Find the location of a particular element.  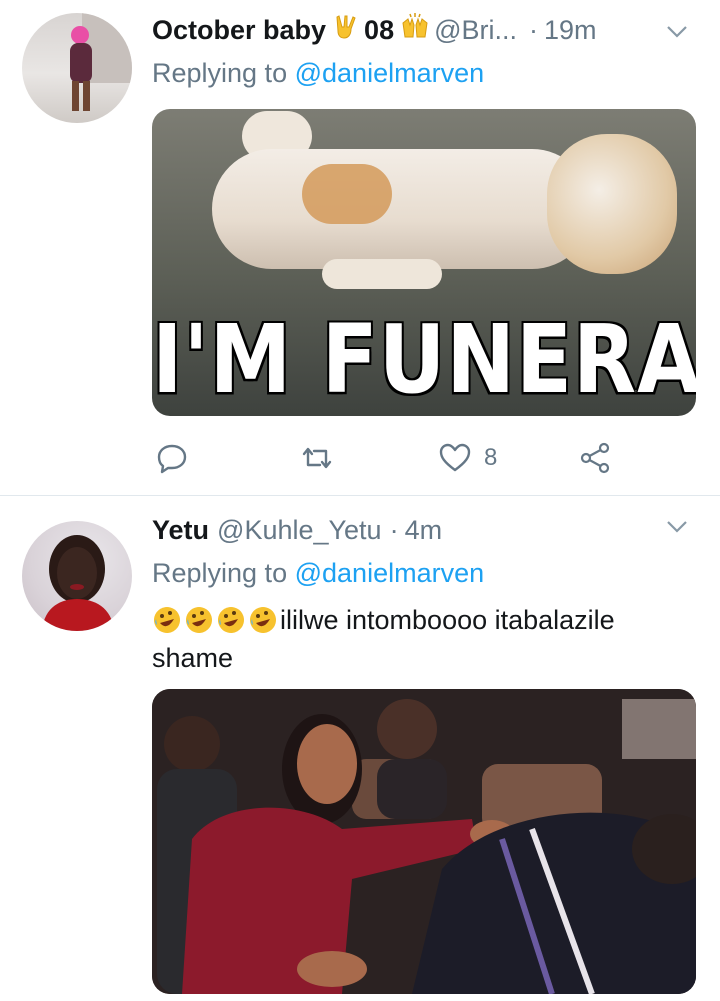

like-count: 8 is located at coordinates (491, 457).